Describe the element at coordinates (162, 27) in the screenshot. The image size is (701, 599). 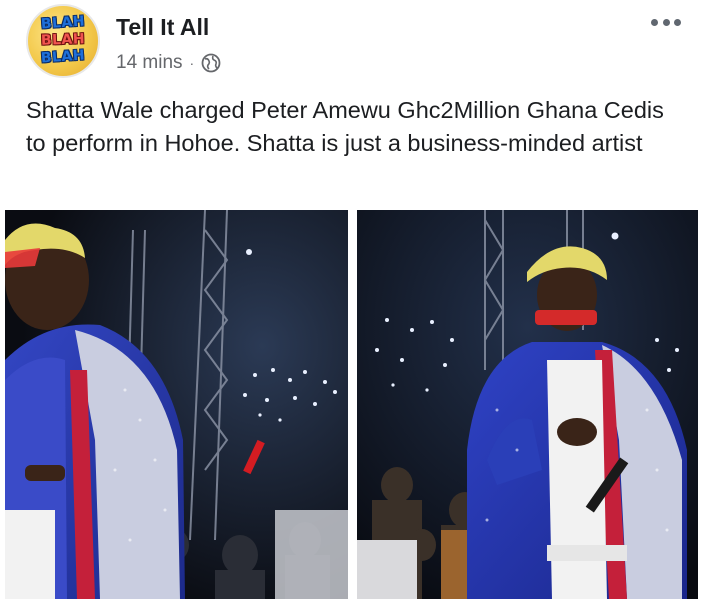
I see `page-name-link: Tell It All` at that location.